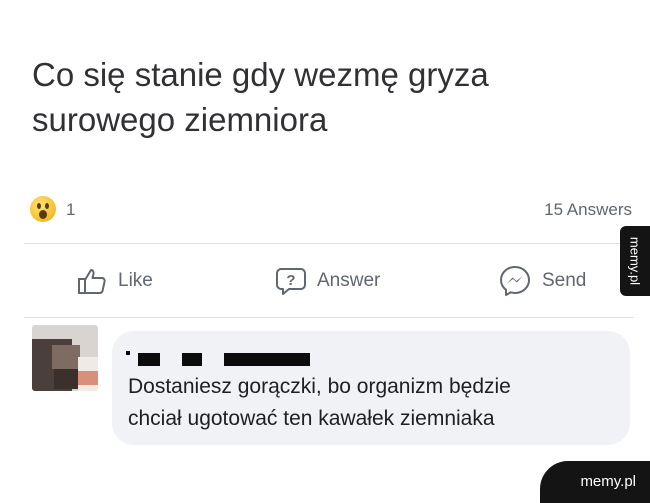 This screenshot has width=650, height=503. What do you see at coordinates (319, 386) in the screenshot?
I see `comment-line-1: Dostaniesz gorączki, bo organizm będzie` at bounding box center [319, 386].